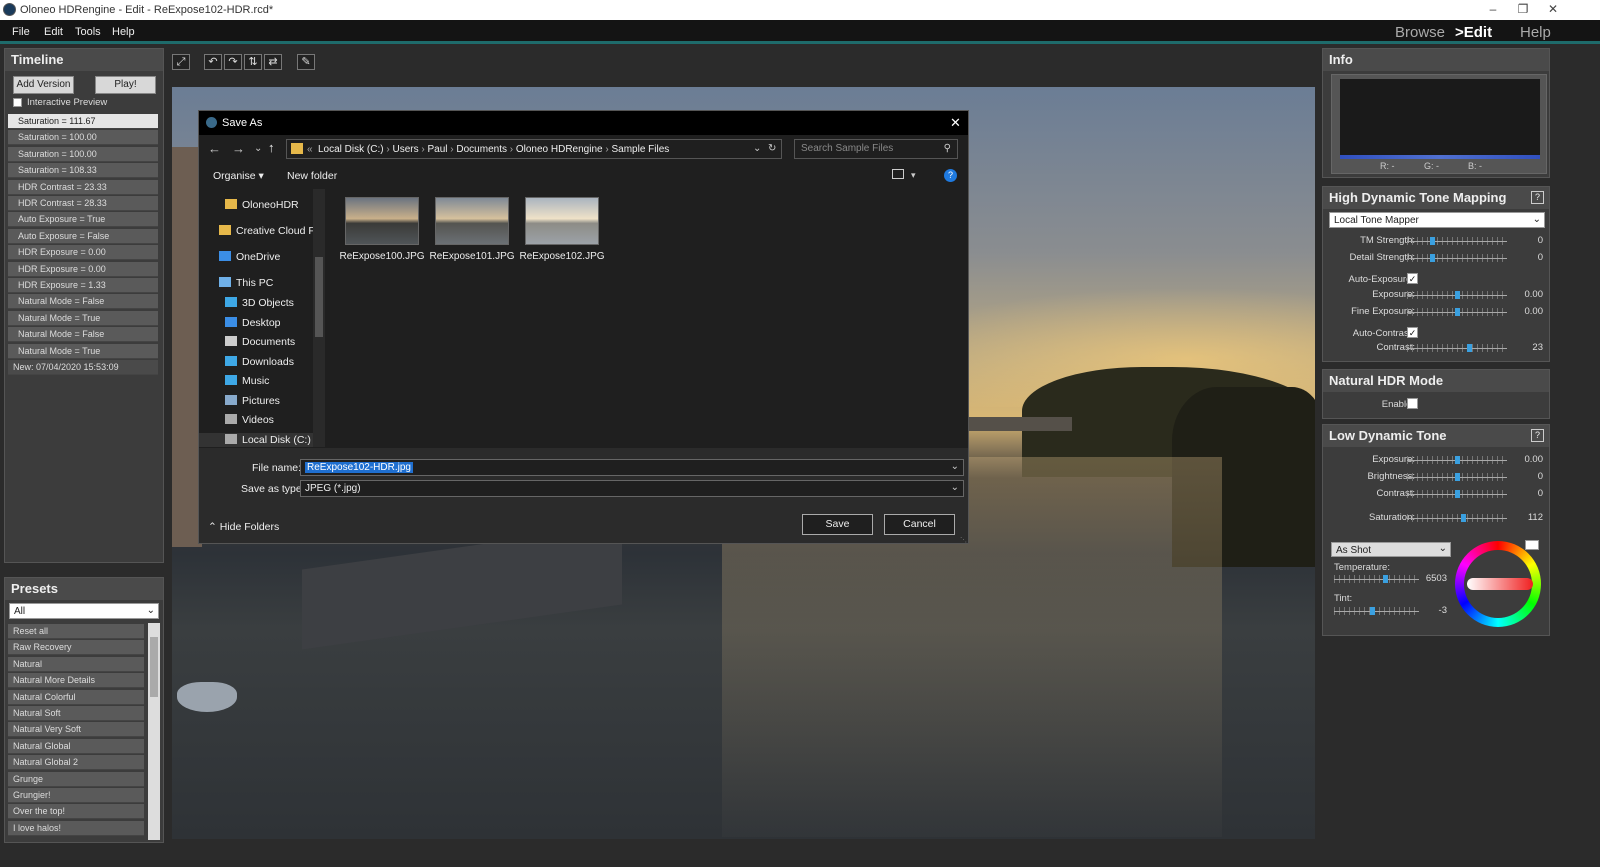 Image resolution: width=1600 pixels, height=867 pixels. What do you see at coordinates (249, 257) in the screenshot?
I see `nav-item: OneDrive` at bounding box center [249, 257].